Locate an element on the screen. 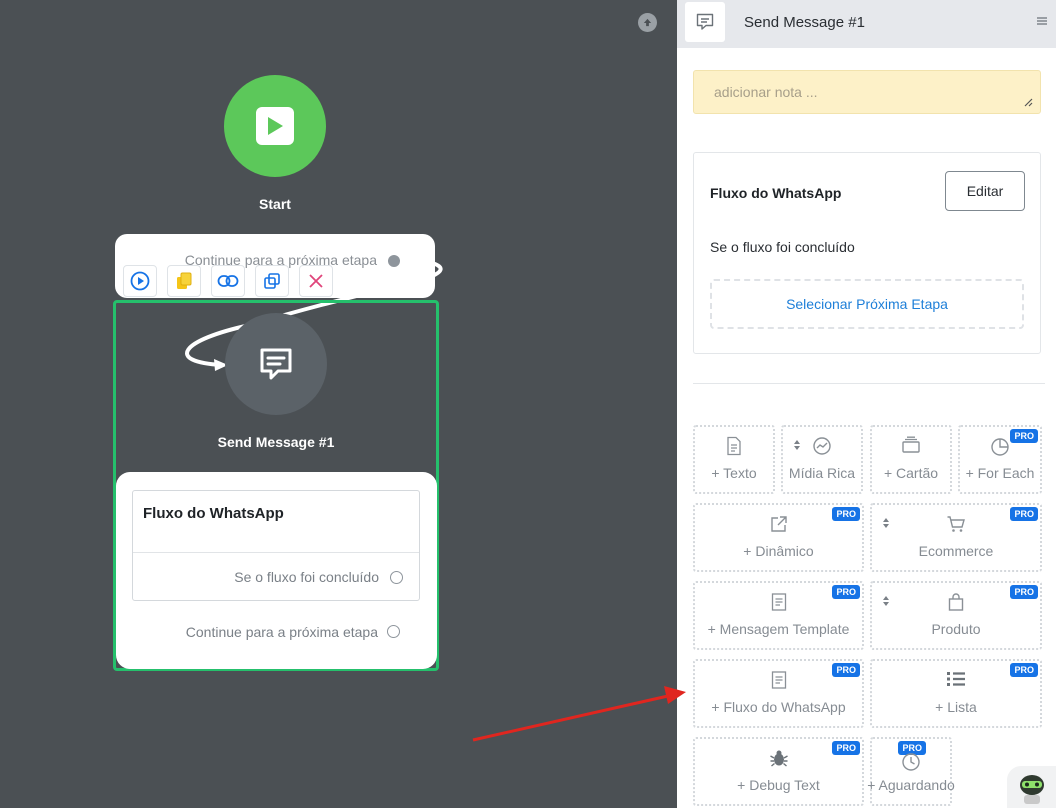 The width and height of the screenshot is (1056, 808). duplicate-icon is located at coordinates (272, 281).